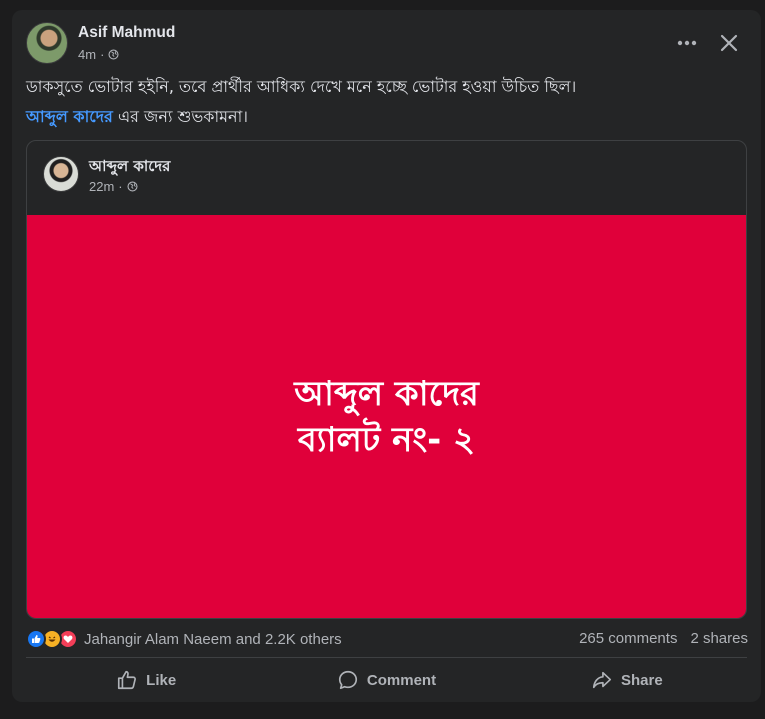 Image resolution: width=765 pixels, height=719 pixels. I want to click on shared-post-meta: 22m ·, so click(113, 186).